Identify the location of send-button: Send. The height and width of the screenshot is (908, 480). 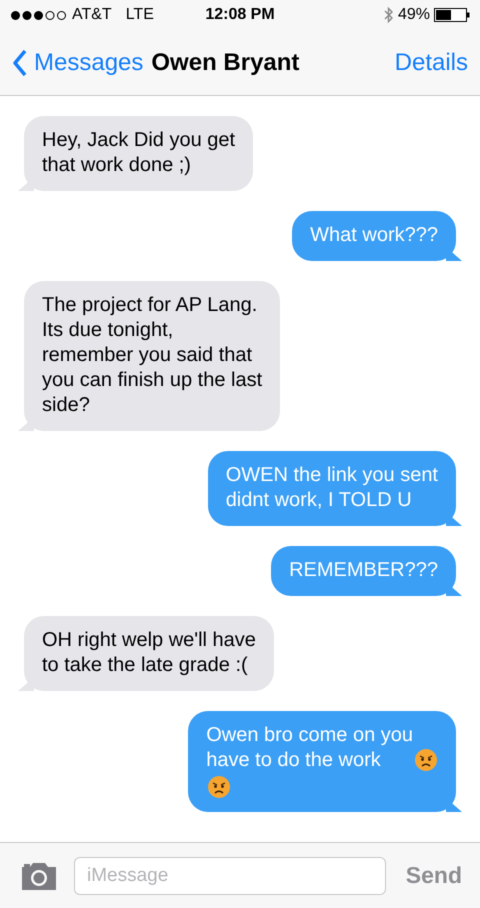
(434, 875).